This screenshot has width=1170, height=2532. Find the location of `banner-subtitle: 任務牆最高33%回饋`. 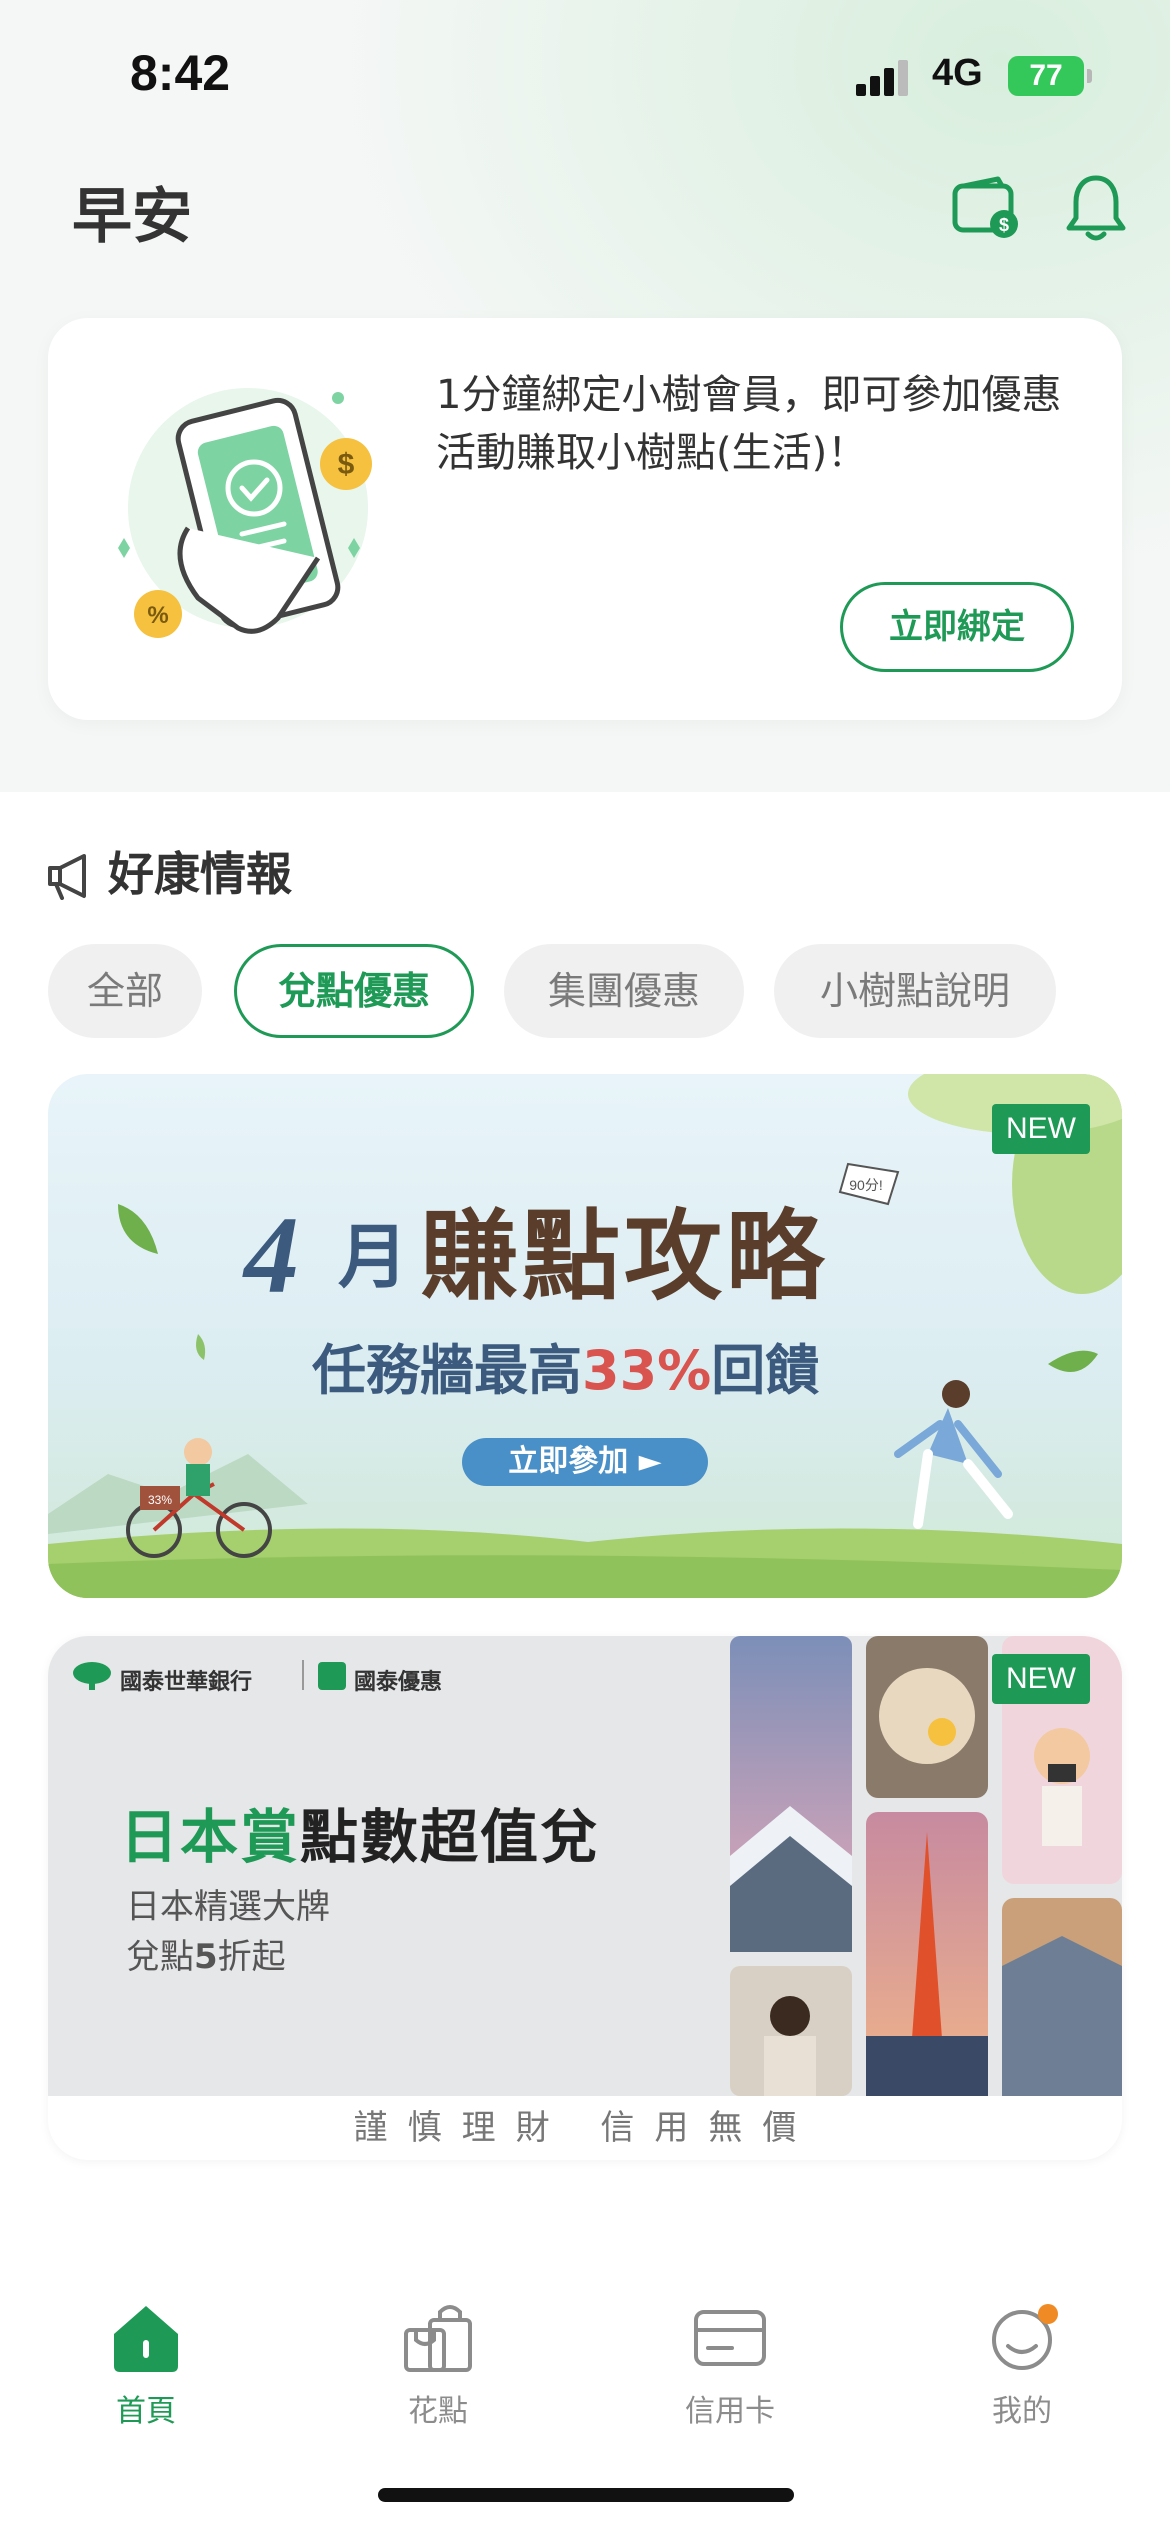

banner-subtitle: 任務牆最高33%回饋 is located at coordinates (565, 1371).